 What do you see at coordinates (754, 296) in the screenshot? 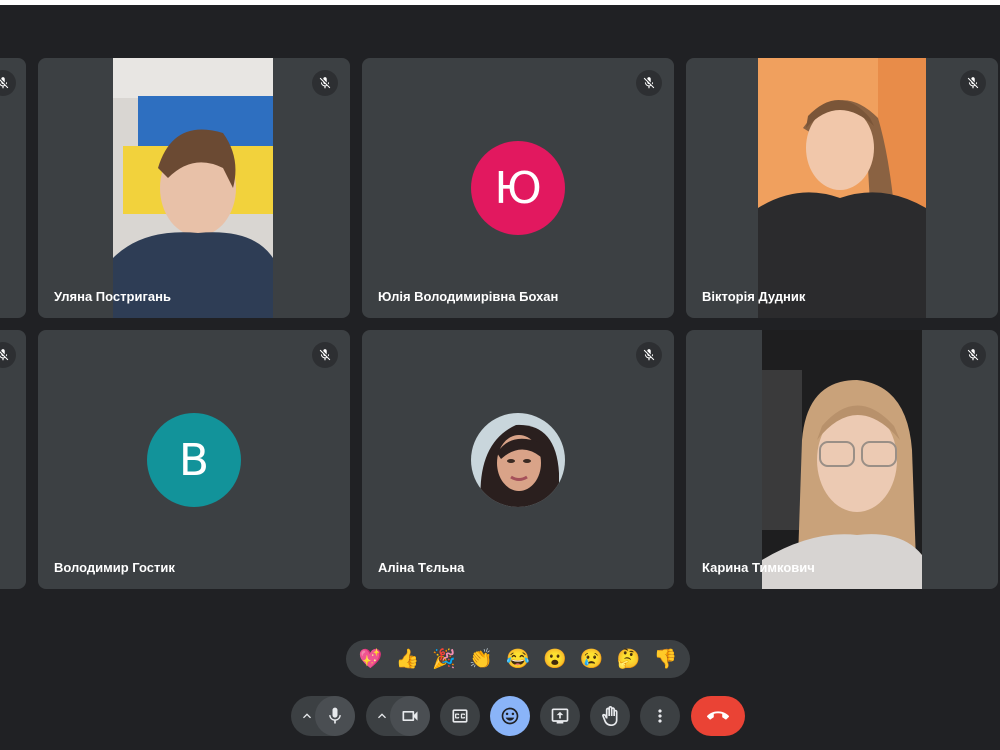
I see `participant-name: Вікторія Дудник` at bounding box center [754, 296].